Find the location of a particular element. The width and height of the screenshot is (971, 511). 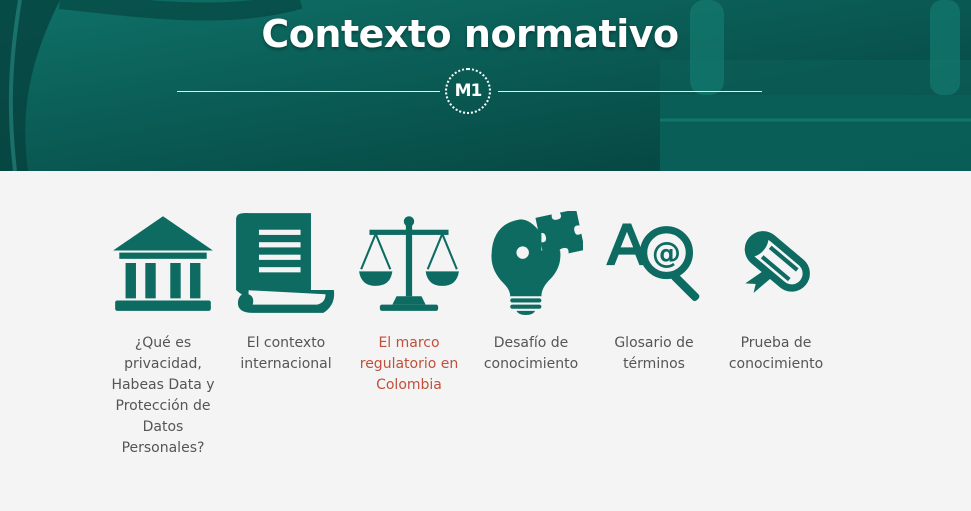

menu-item-label: El contexto internacional is located at coordinates (286, 353).